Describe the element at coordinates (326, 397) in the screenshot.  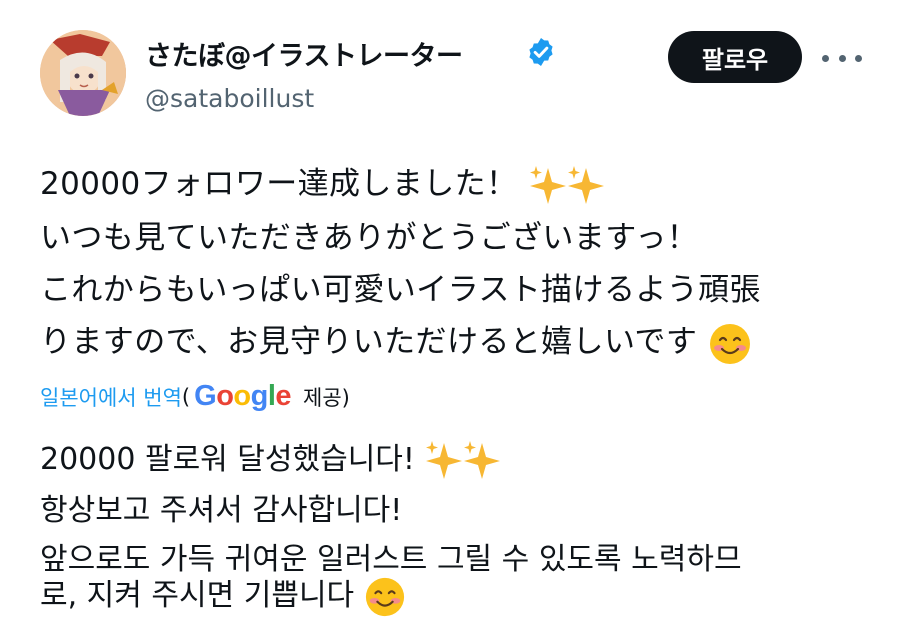
I see `provided-by-label: 제공)` at that location.